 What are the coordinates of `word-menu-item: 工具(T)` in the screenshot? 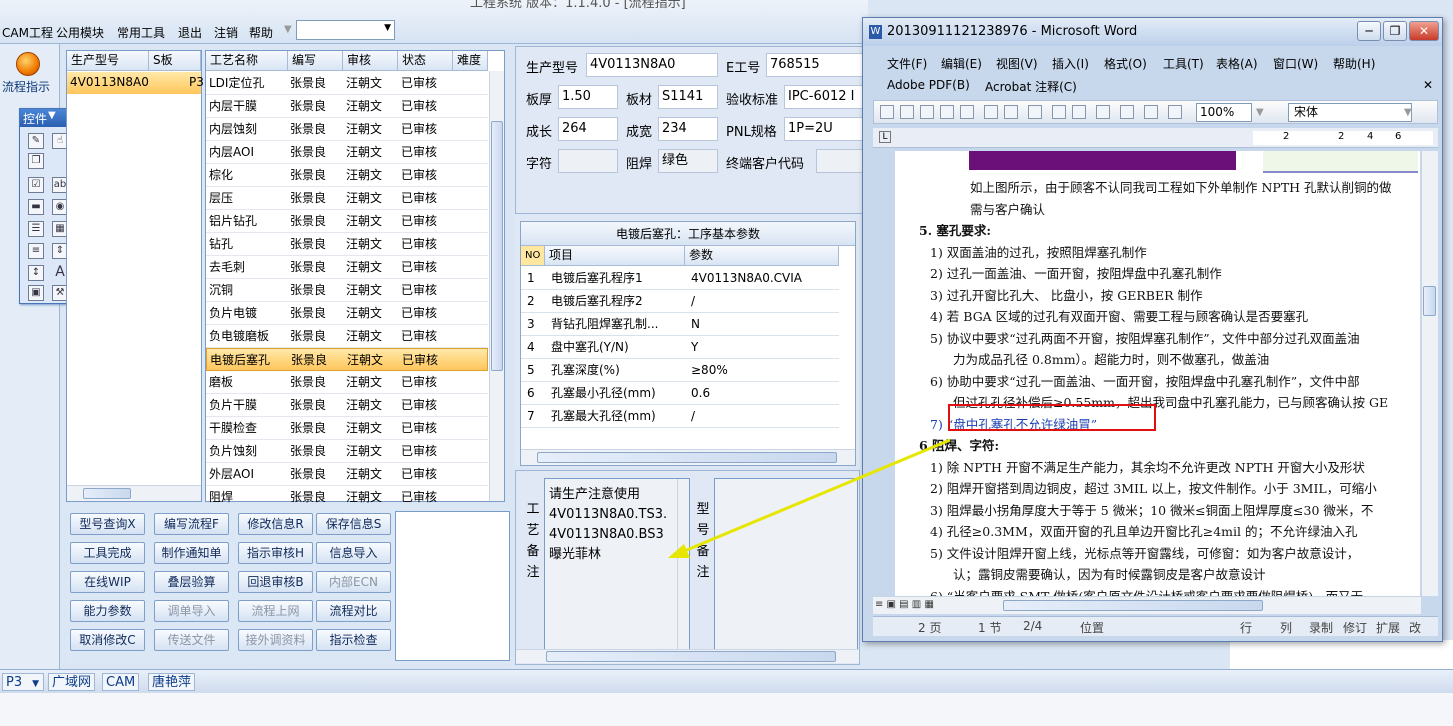 It's located at (1183, 63).